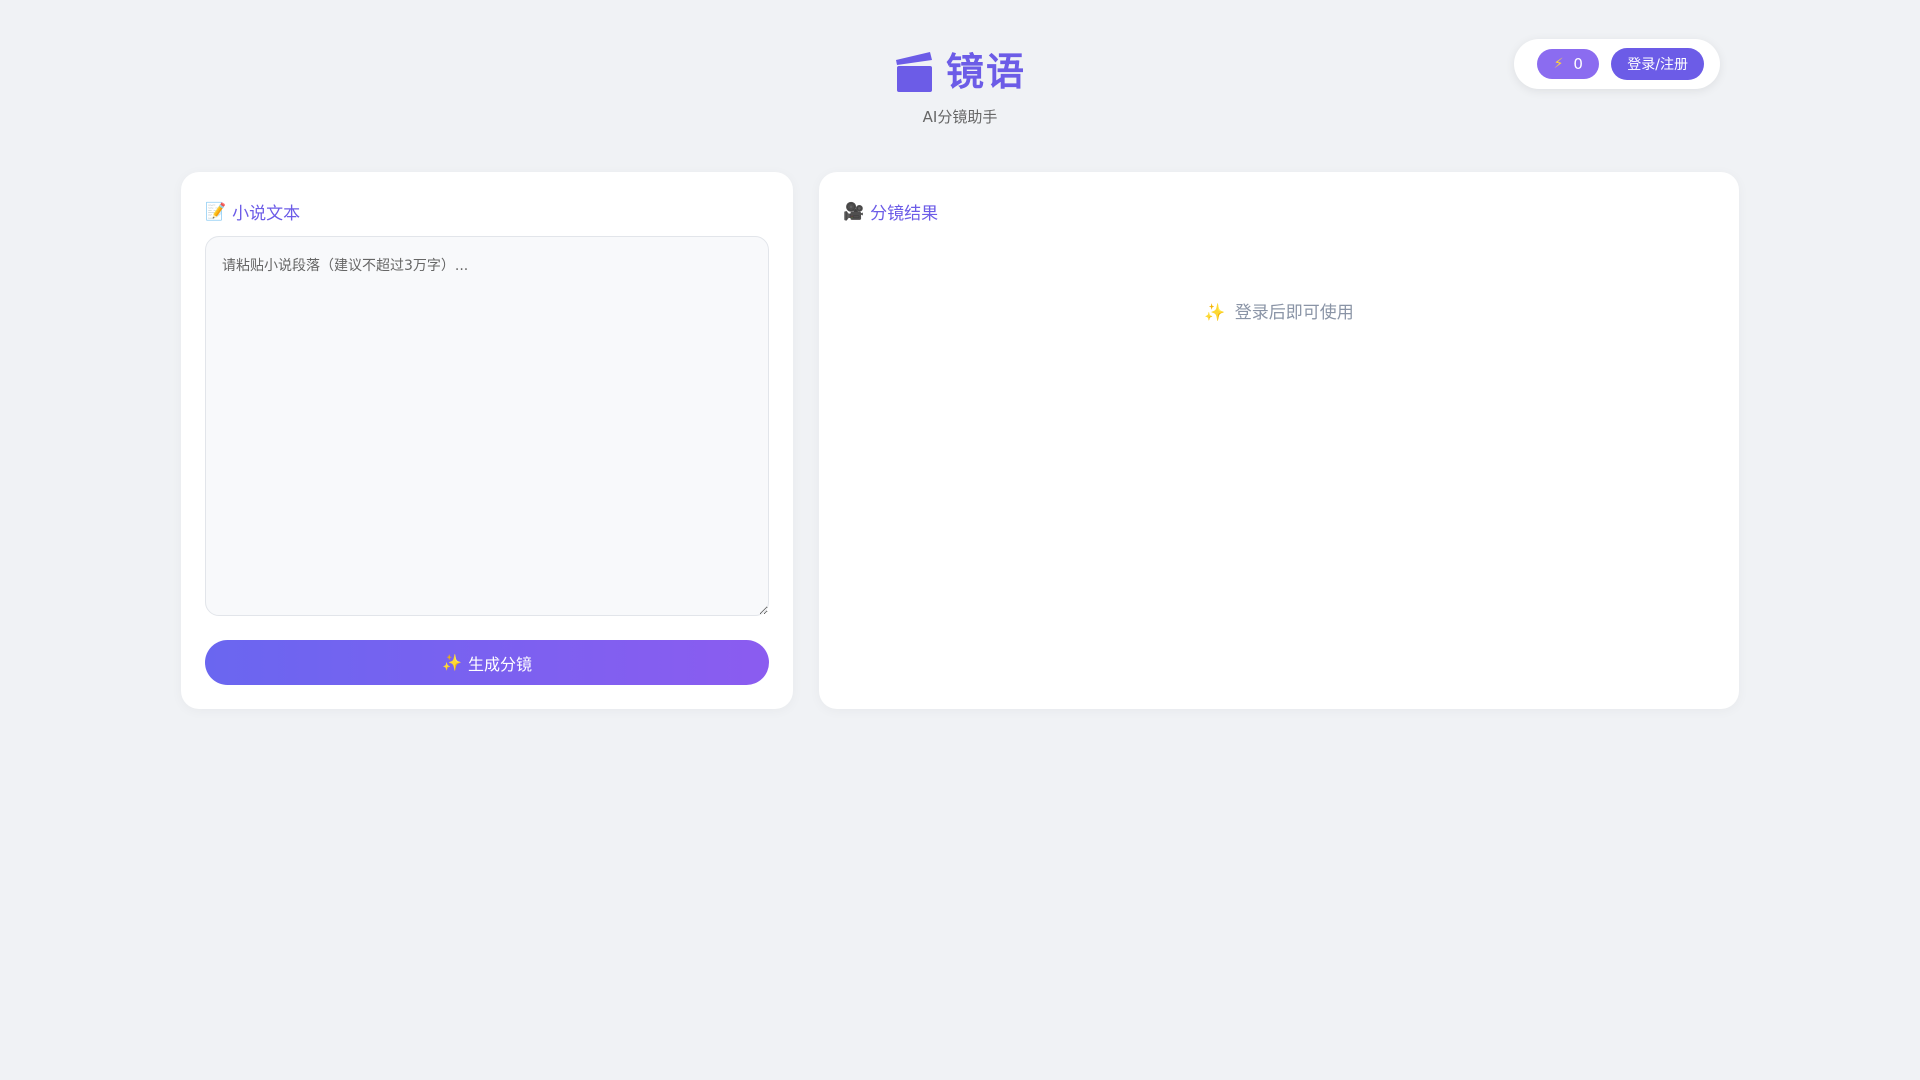  What do you see at coordinates (960, 117) in the screenshot?
I see `app-subtitle: AI分镜助手` at bounding box center [960, 117].